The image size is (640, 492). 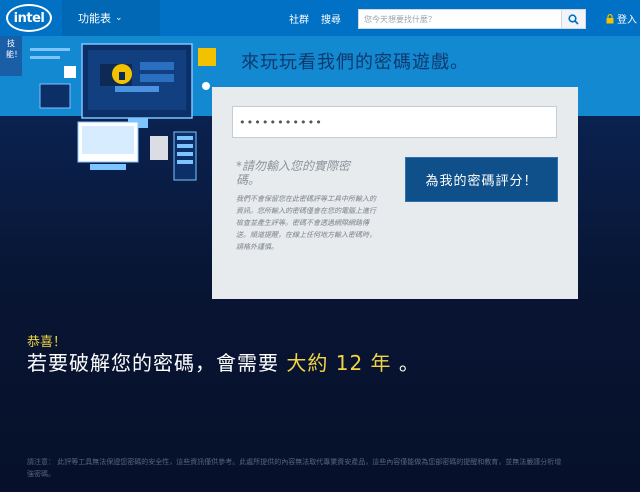 I want to click on logo-text: intel, so click(x=29, y=18).